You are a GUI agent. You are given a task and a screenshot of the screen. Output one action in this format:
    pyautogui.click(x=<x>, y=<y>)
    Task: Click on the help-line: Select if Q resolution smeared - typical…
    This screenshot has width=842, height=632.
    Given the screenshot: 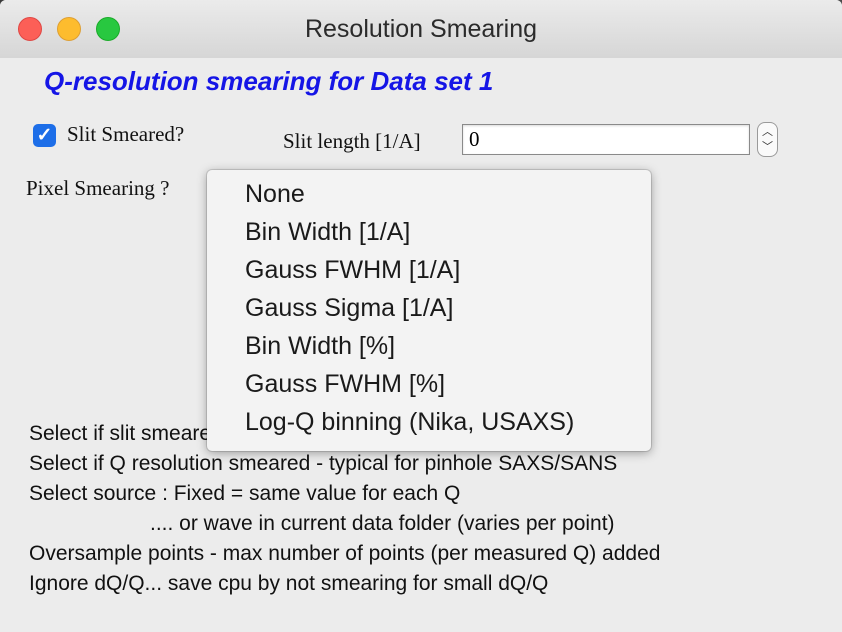 What is the action you would take?
    pyautogui.click(x=323, y=463)
    